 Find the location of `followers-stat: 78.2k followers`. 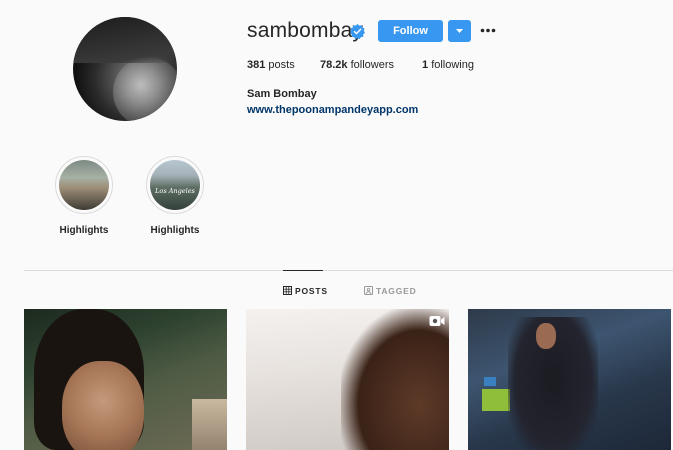

followers-stat: 78.2k followers is located at coordinates (357, 65).